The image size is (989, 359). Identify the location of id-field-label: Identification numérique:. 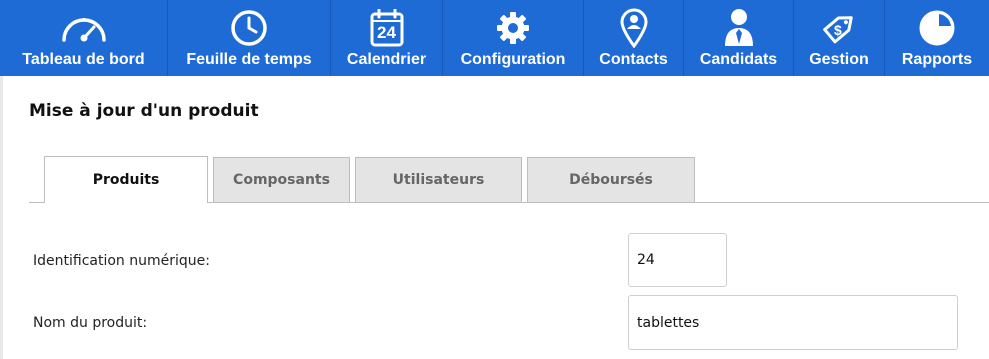
(121, 261).